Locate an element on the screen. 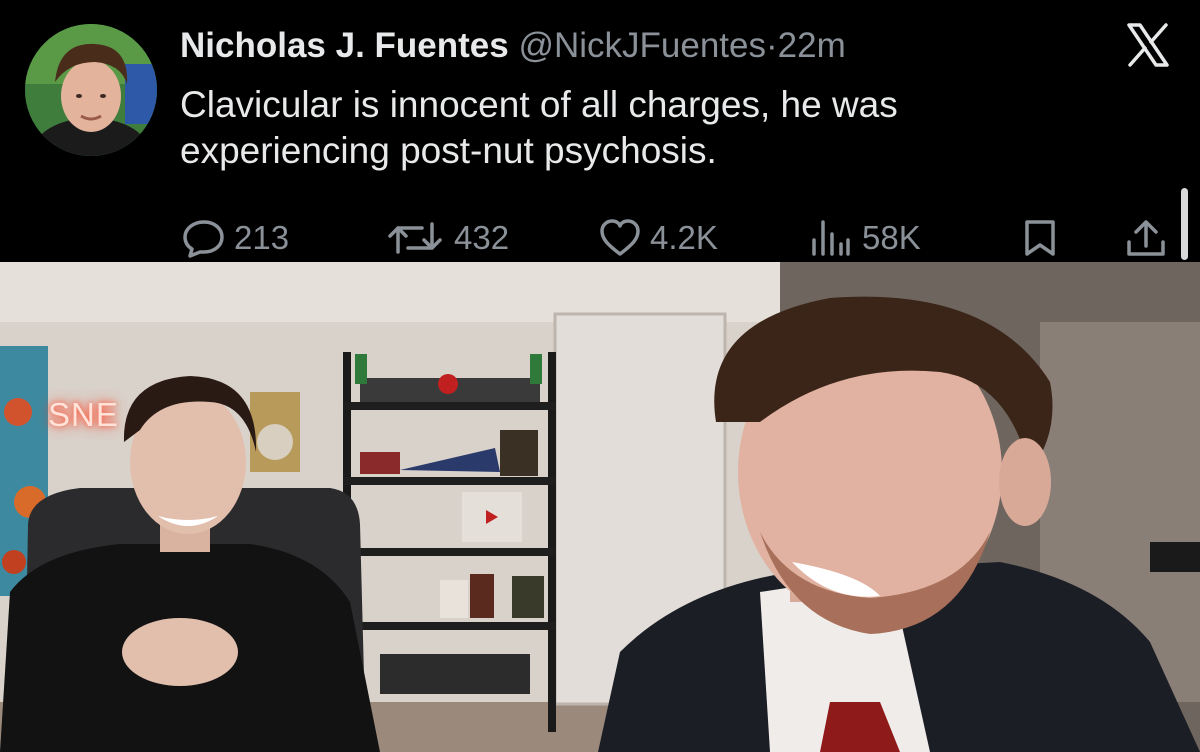 This screenshot has height=752, width=1200. bookmark-button is located at coordinates (1040, 238).